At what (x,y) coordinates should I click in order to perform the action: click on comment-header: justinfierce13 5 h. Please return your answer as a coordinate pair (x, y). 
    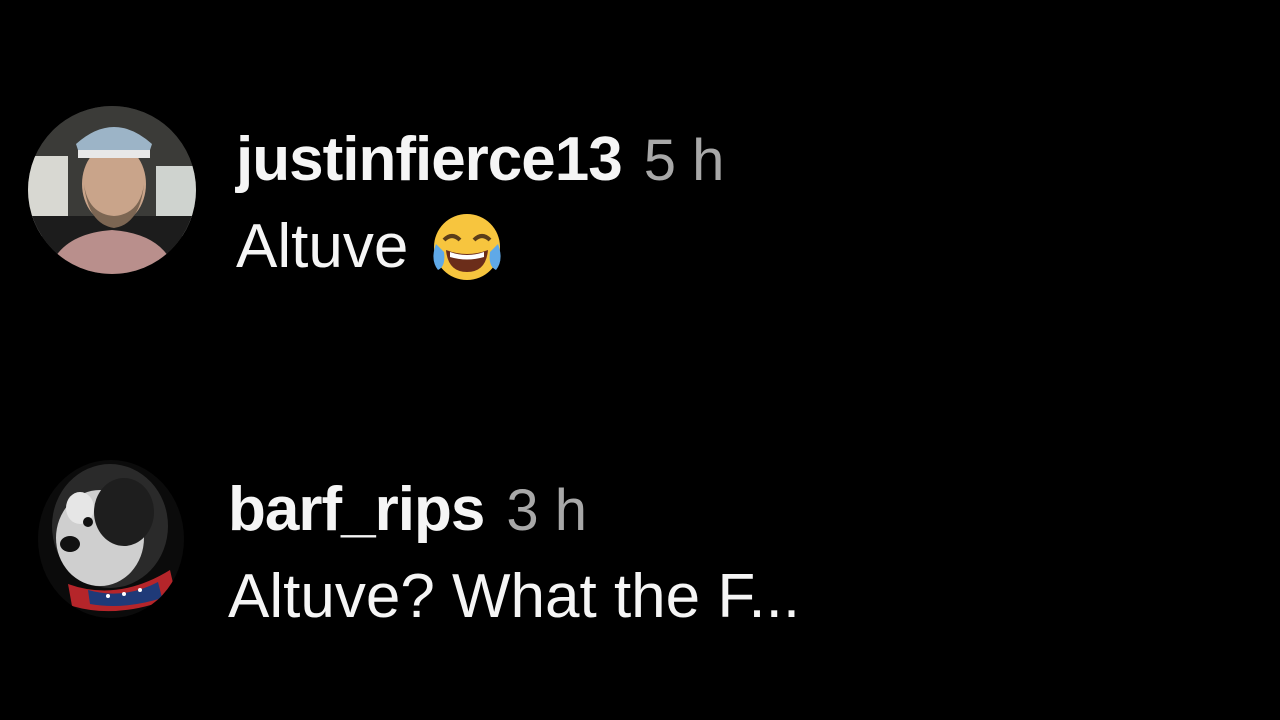
    Looking at the image, I should click on (480, 160).